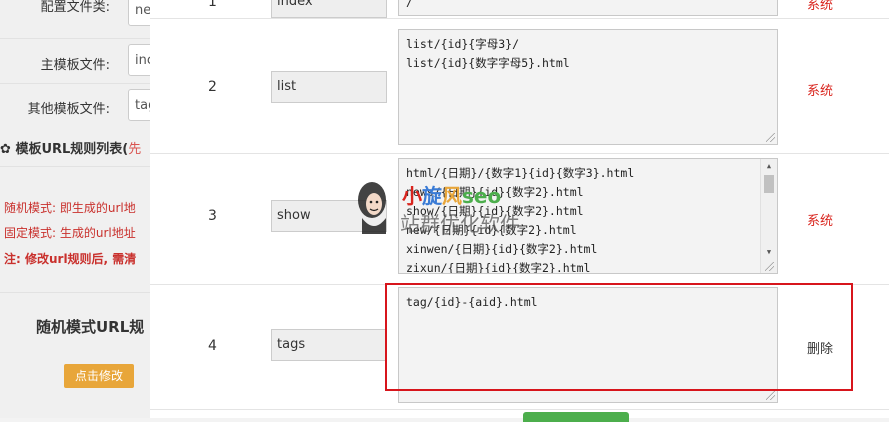 The image size is (889, 422). What do you see at coordinates (139, 13) in the screenshot?
I see `config-type-input: ne` at bounding box center [139, 13].